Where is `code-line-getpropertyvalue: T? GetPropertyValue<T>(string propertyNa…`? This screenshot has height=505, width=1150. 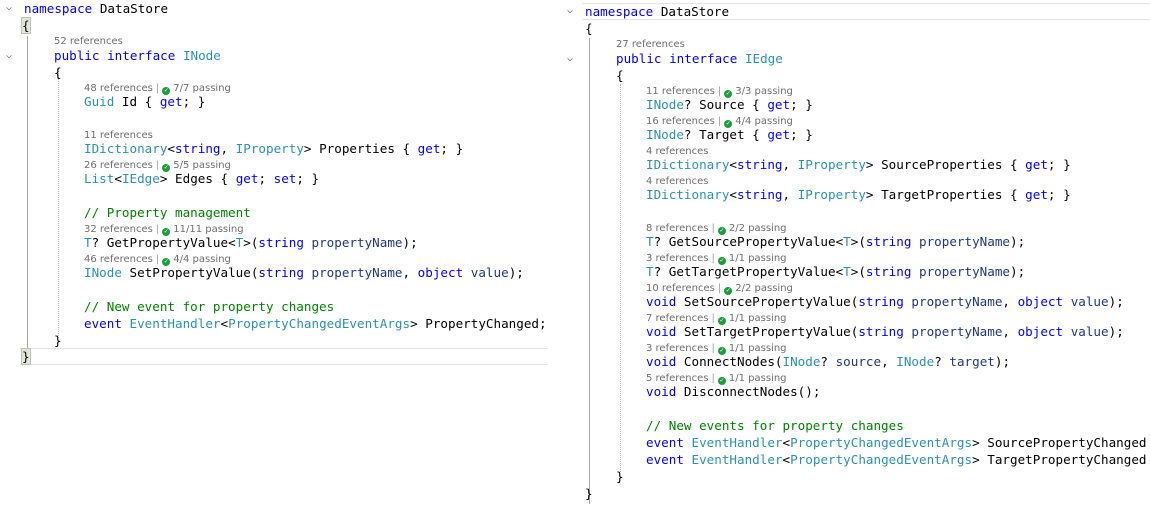
code-line-getpropertyvalue: T? GetPropertyValue<T>(string propertyNa… is located at coordinates (251, 242).